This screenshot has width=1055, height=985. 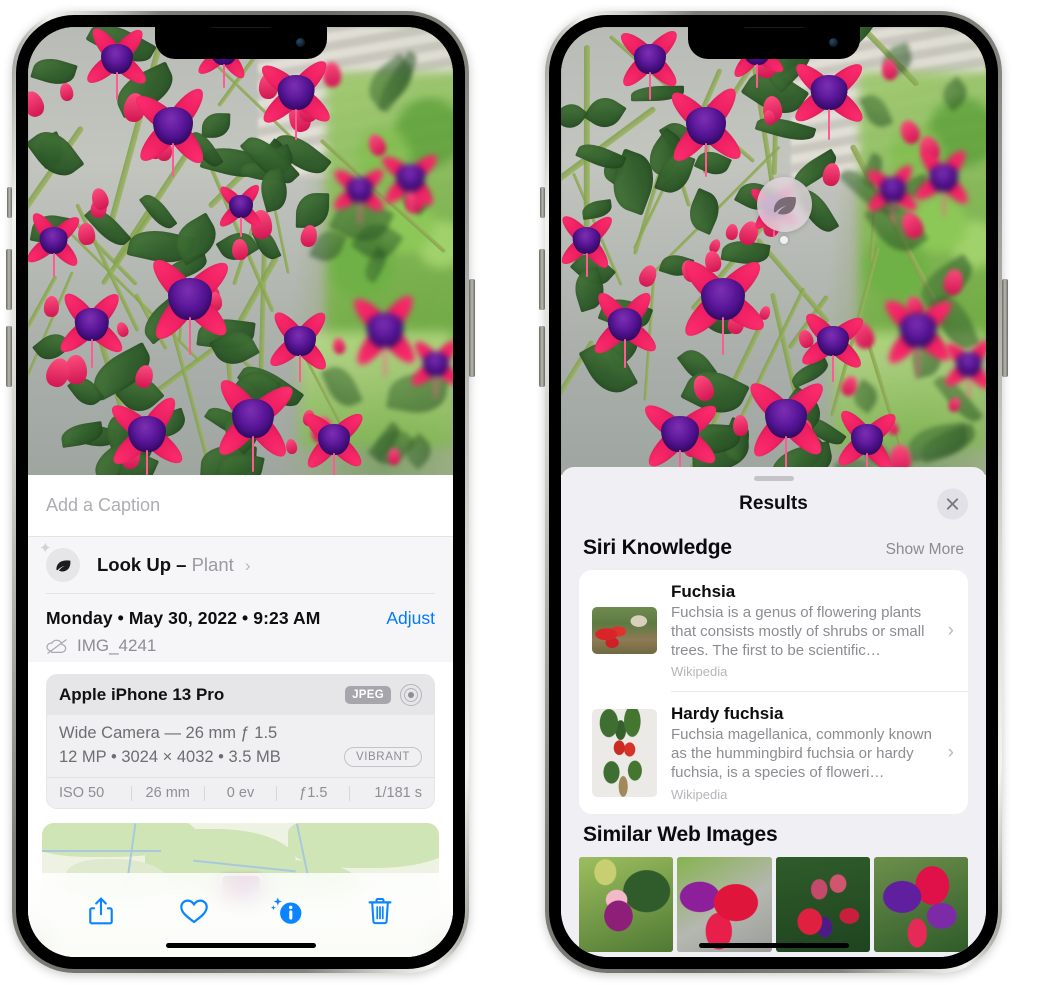 I want to click on knowledge-item-name: Fuchsia, so click(x=703, y=591).